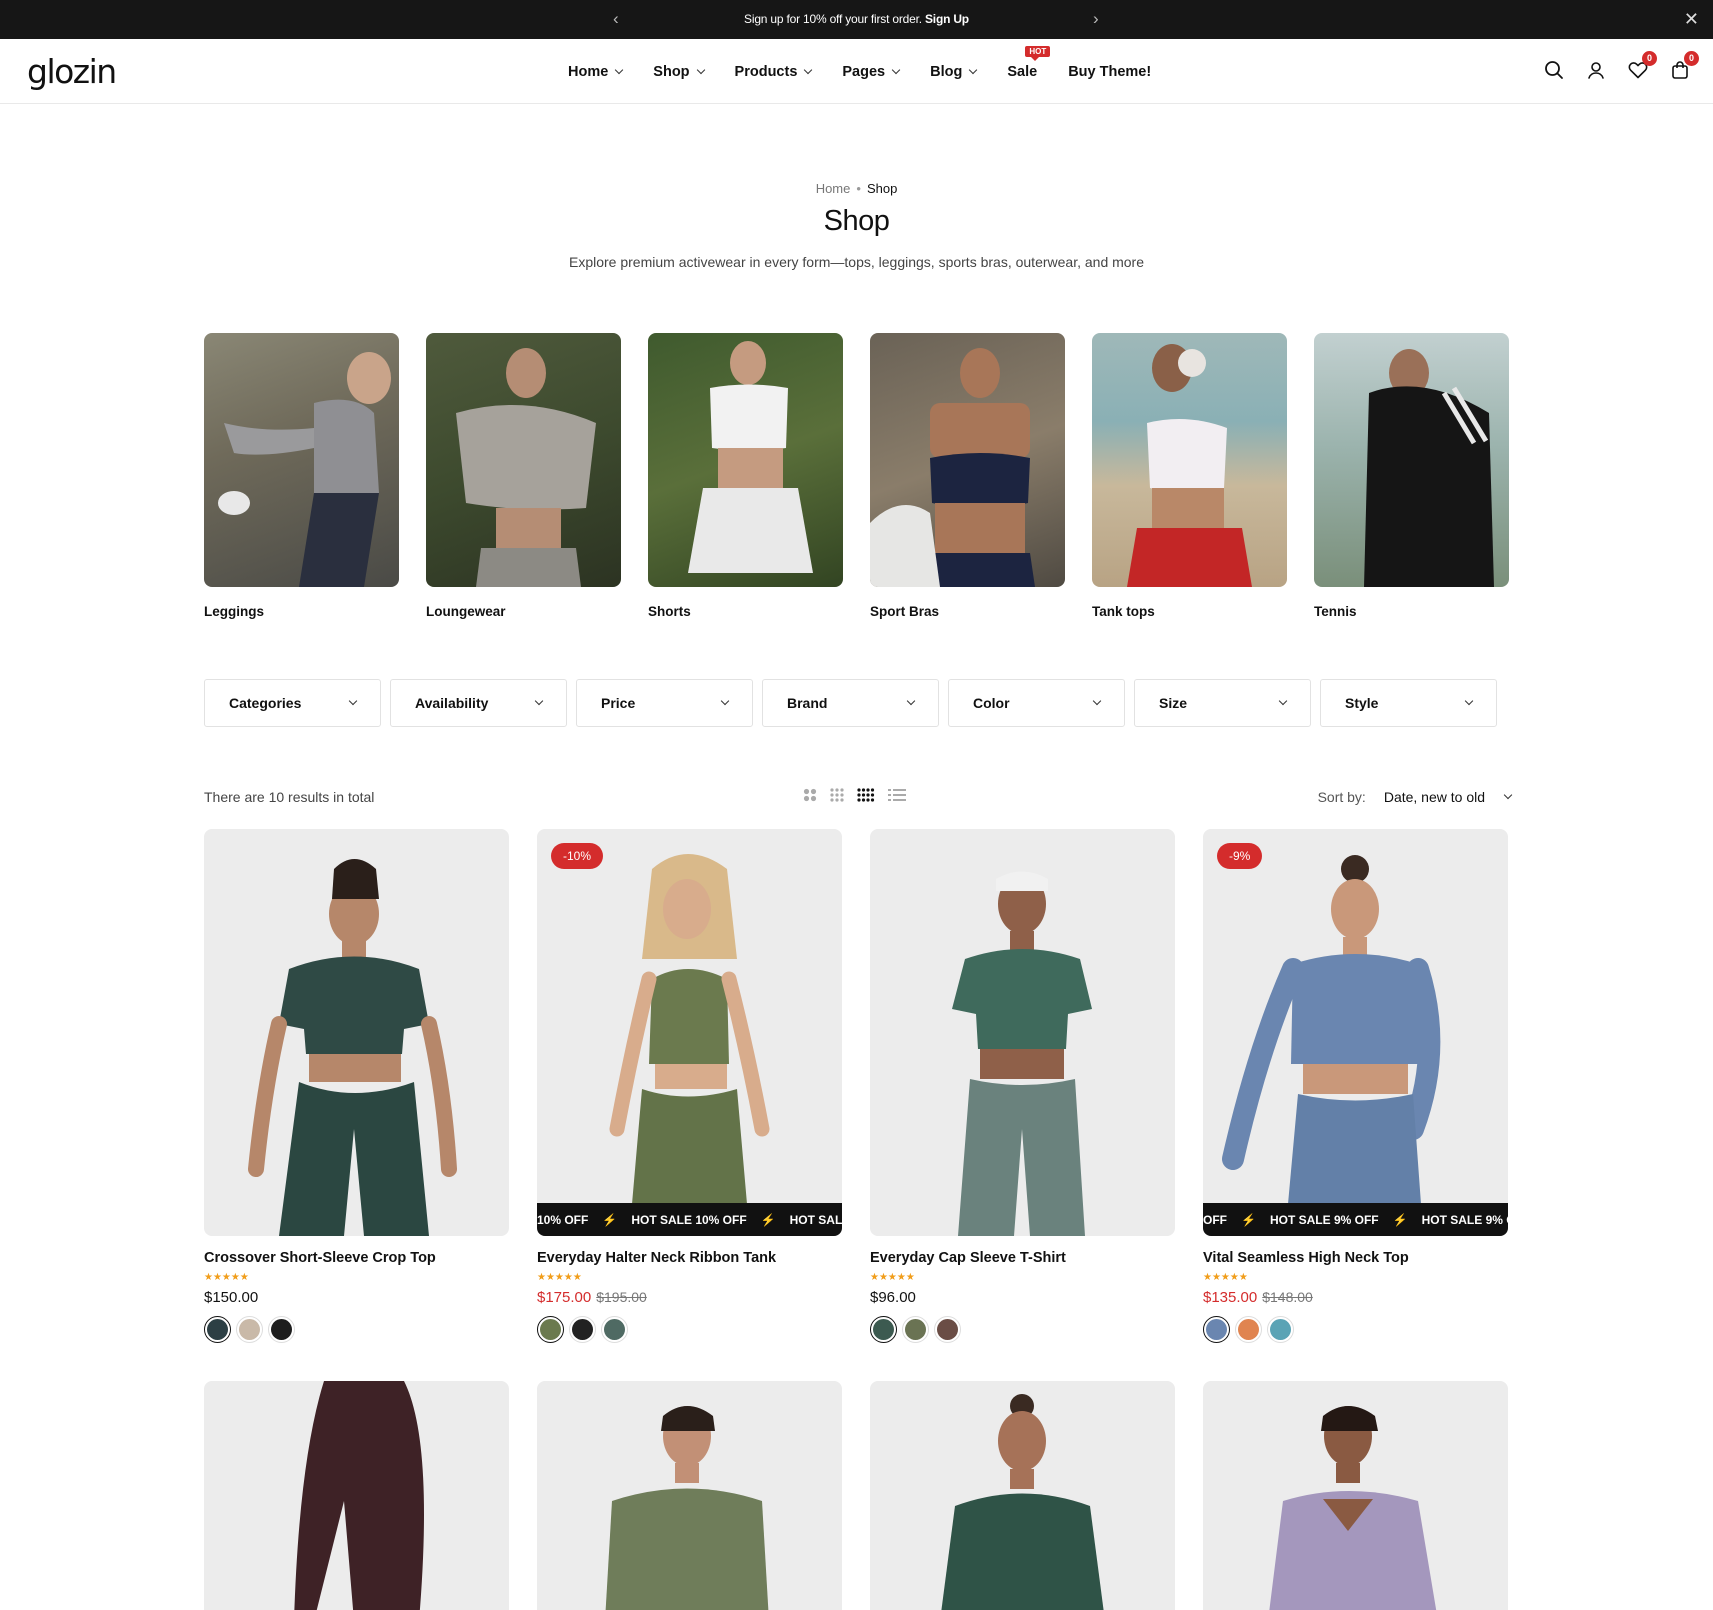  I want to click on category-shorts: Shorts, so click(745, 476).